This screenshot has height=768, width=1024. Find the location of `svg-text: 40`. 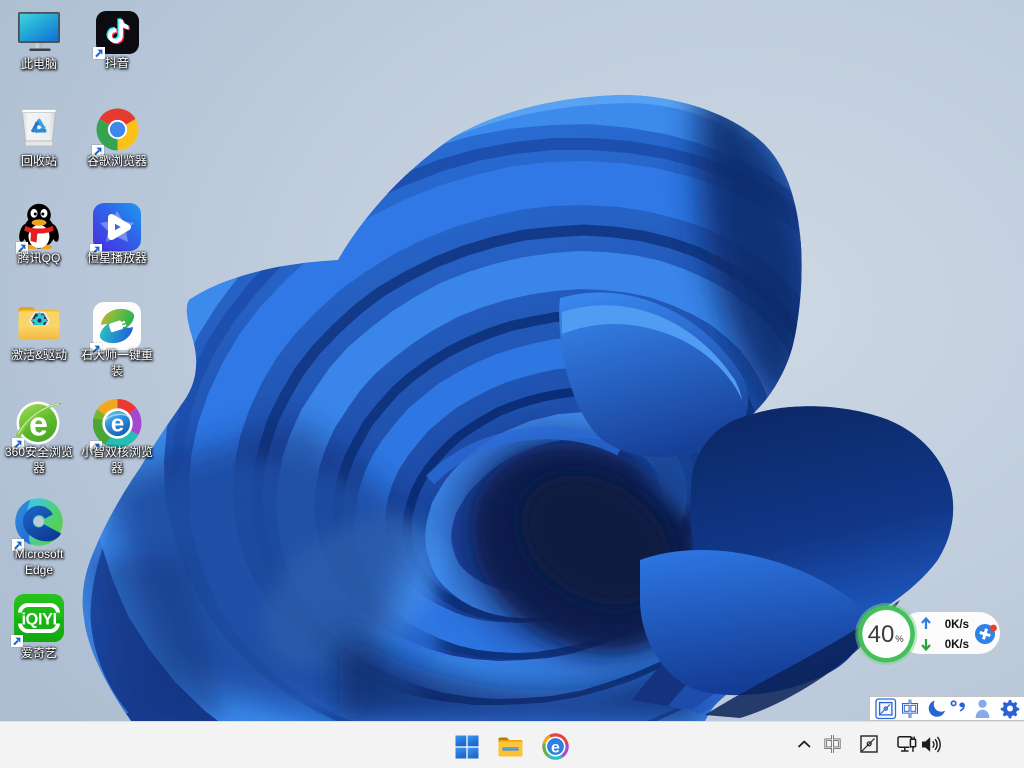

svg-text: 40 is located at coordinates (881, 634).